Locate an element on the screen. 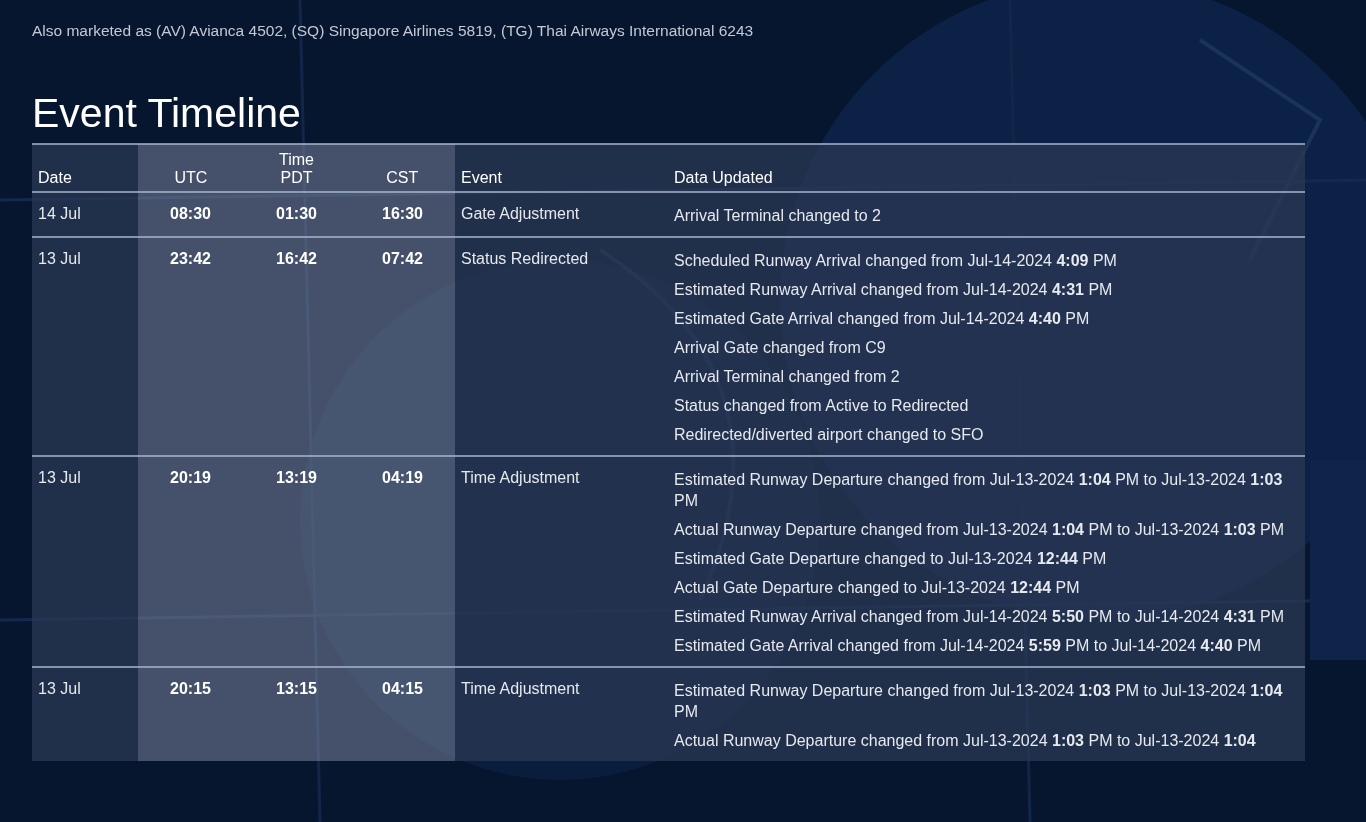  column-header: UTC is located at coordinates (191, 178).